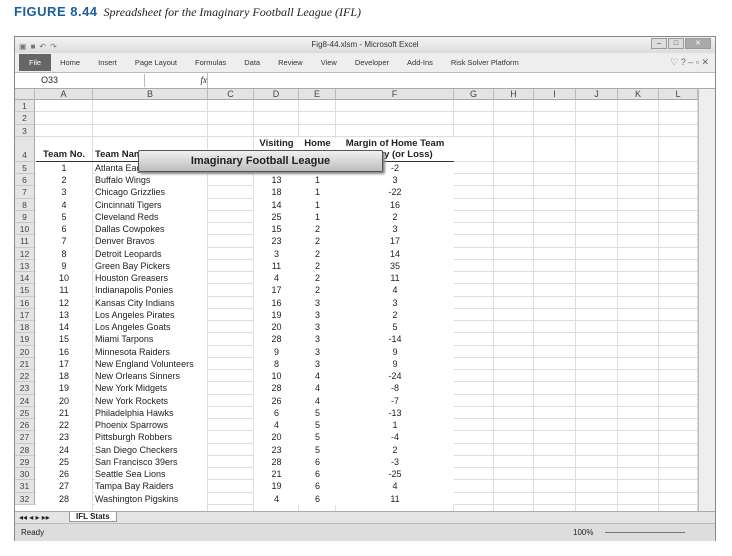 The height and width of the screenshot is (556, 732). What do you see at coordinates (151, 253) in the screenshot?
I see `cell-team-name: Detroit Leopards` at bounding box center [151, 253].